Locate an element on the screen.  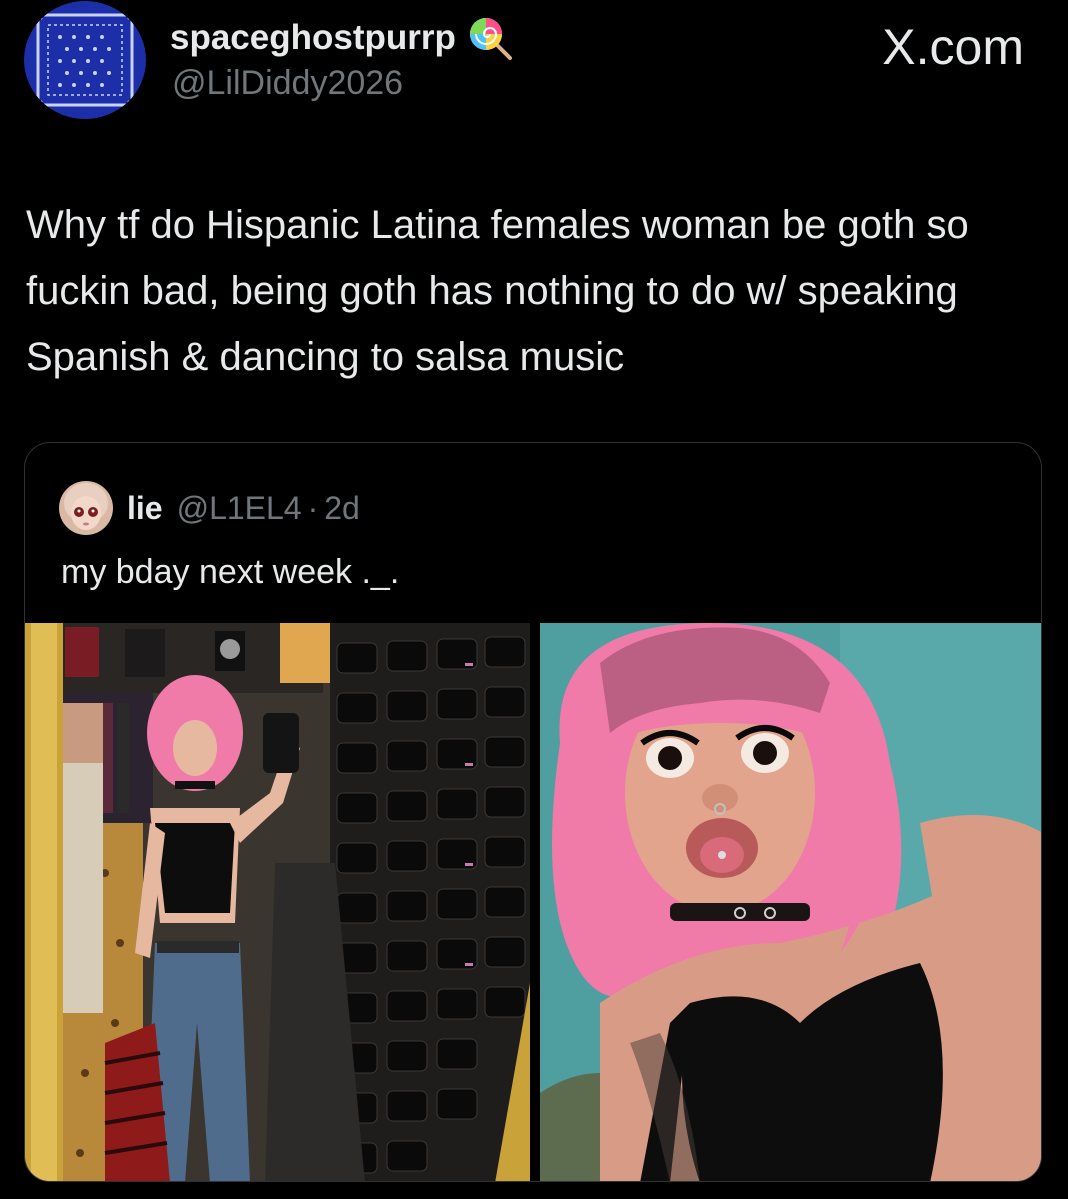
avatar is located at coordinates (85, 60).